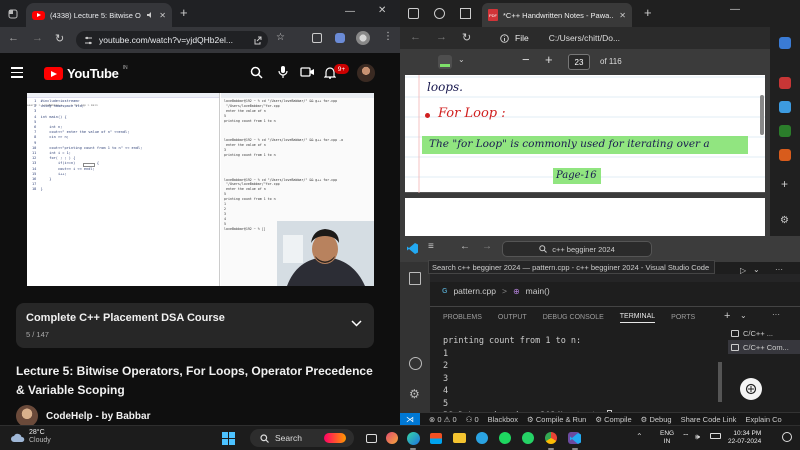 The width and height of the screenshot is (800, 450). What do you see at coordinates (715, 436) in the screenshot?
I see `battery-icon` at bounding box center [715, 436].